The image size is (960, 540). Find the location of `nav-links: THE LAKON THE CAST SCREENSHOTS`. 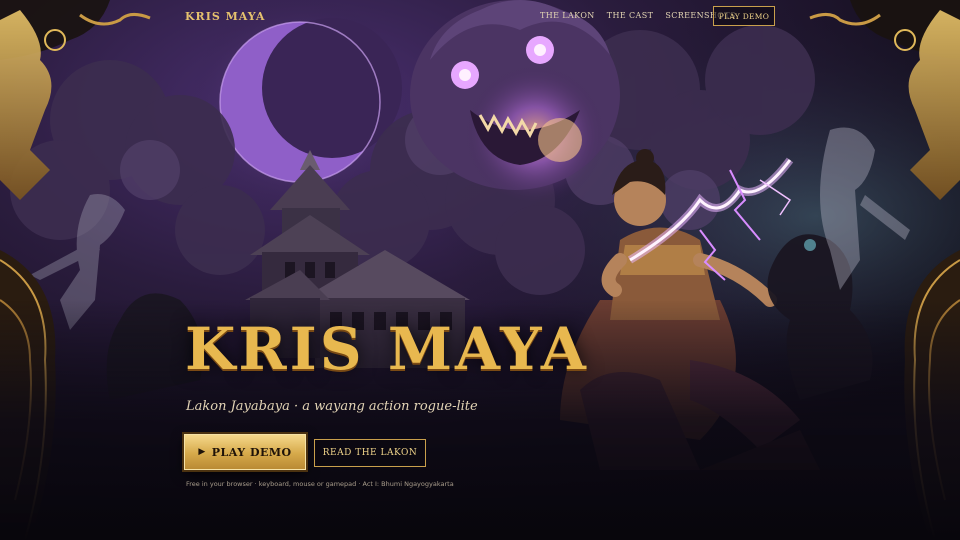

nav-links: THE LAKON THE CAST SCREENSHOTS is located at coordinates (638, 15).